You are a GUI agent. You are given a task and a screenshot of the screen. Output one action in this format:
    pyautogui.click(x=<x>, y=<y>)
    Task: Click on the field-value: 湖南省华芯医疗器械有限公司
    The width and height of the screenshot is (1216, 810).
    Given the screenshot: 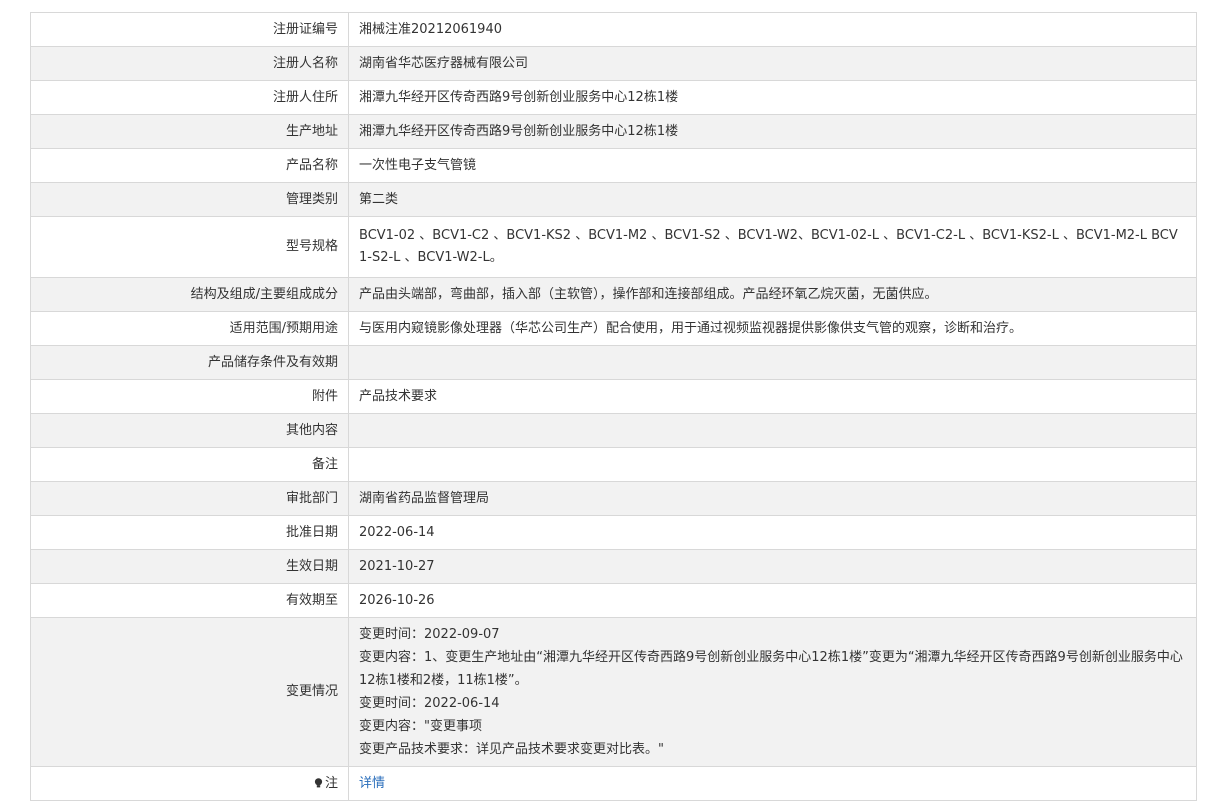 What is the action you would take?
    pyautogui.click(x=772, y=63)
    